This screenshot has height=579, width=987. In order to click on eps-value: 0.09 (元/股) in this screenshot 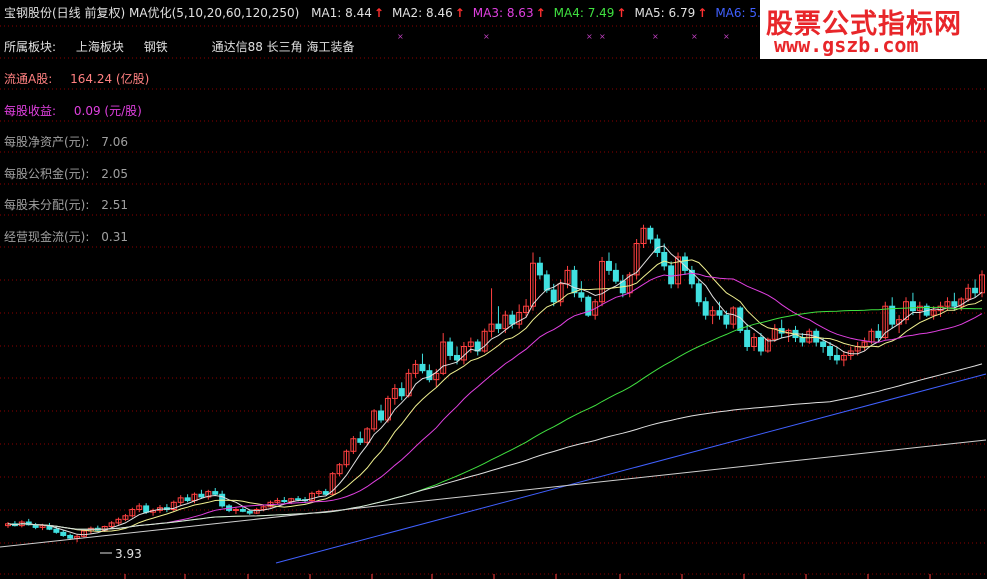, I will do `click(107, 111)`.